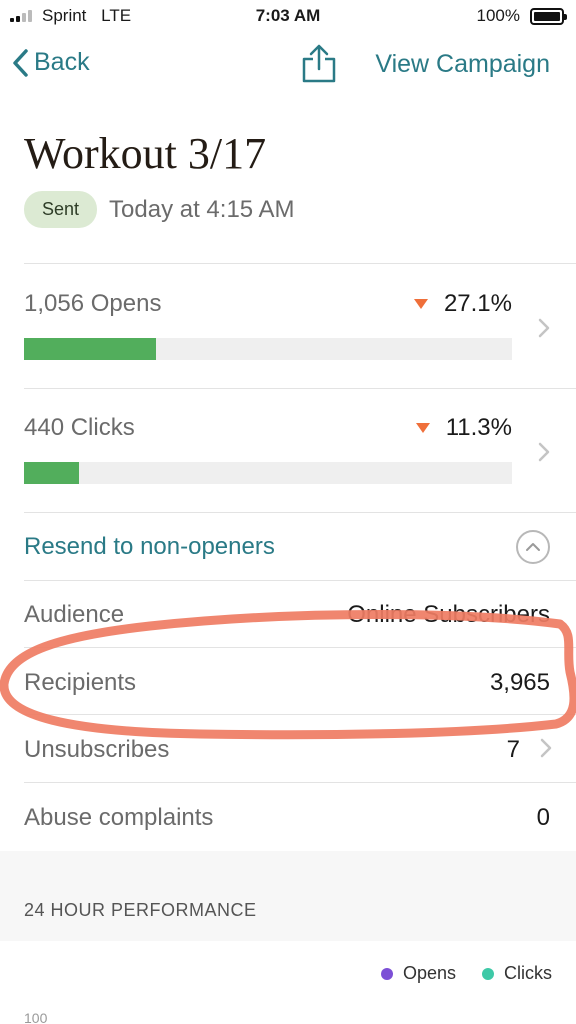 The height and width of the screenshot is (1024, 576). Describe the element at coordinates (52, 473) in the screenshot. I see `clicks-progress-fill` at that location.